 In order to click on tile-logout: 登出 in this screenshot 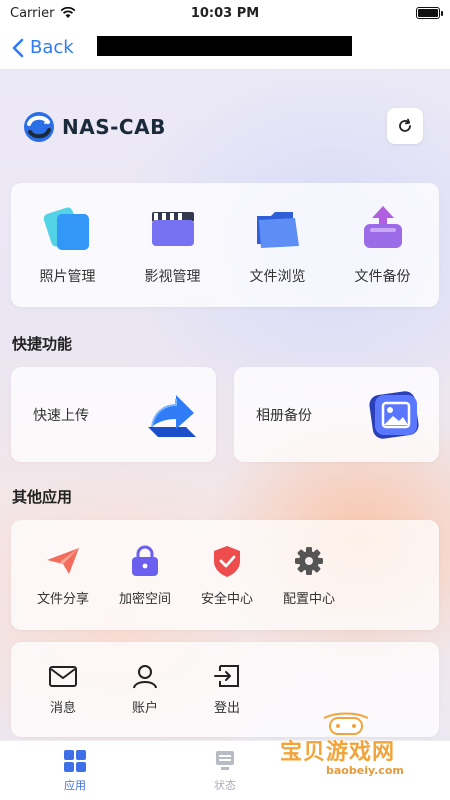, I will do `click(227, 689)`.